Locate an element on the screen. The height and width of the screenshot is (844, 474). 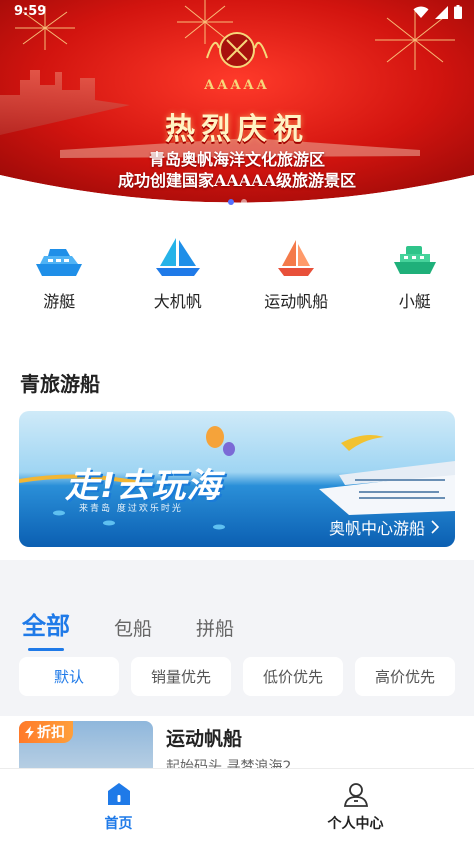
category-small-boat: 小艇 is located at coordinates (415, 272).